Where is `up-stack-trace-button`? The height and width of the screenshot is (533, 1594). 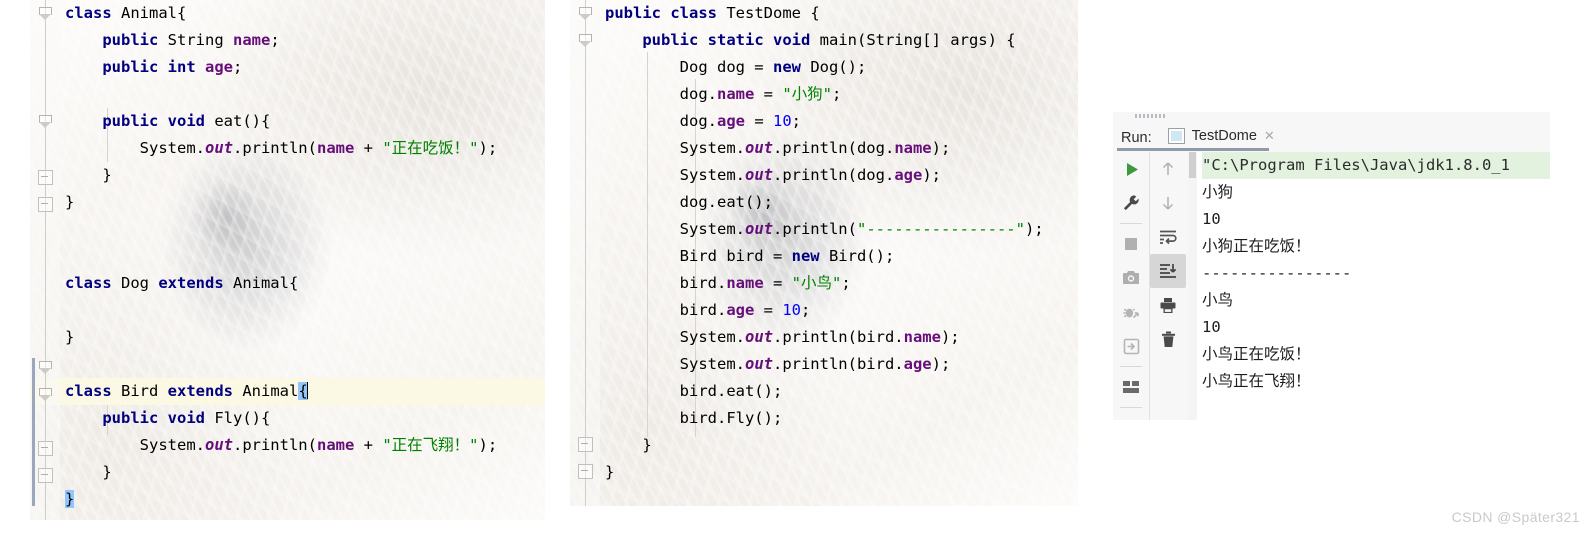 up-stack-trace-button is located at coordinates (1168, 169).